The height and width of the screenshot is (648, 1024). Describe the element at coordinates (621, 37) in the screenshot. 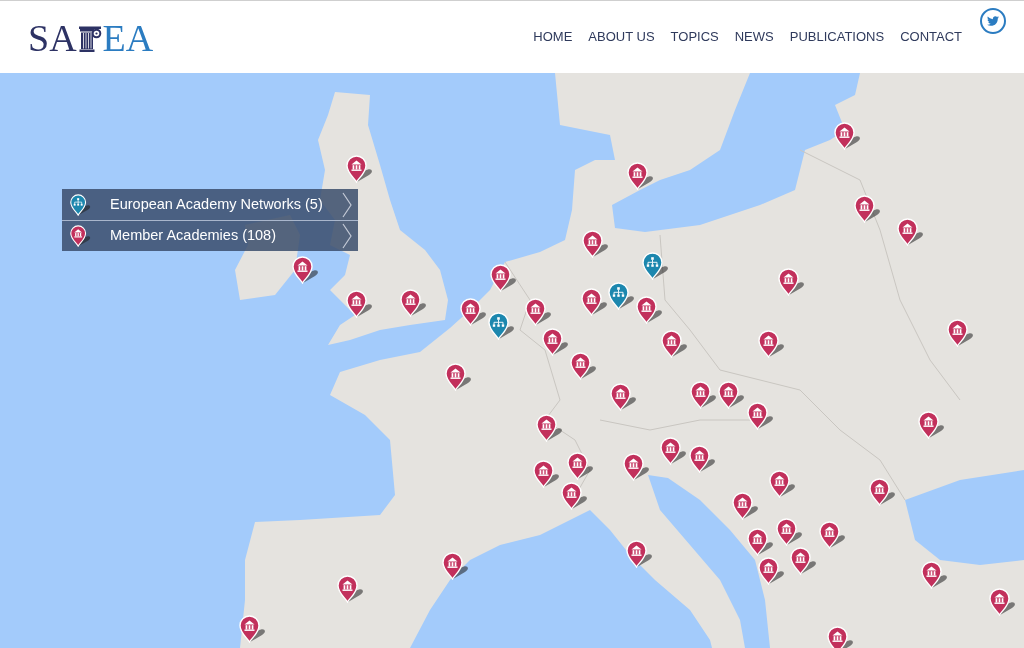

I see `nav-link: ABOUT US` at that location.